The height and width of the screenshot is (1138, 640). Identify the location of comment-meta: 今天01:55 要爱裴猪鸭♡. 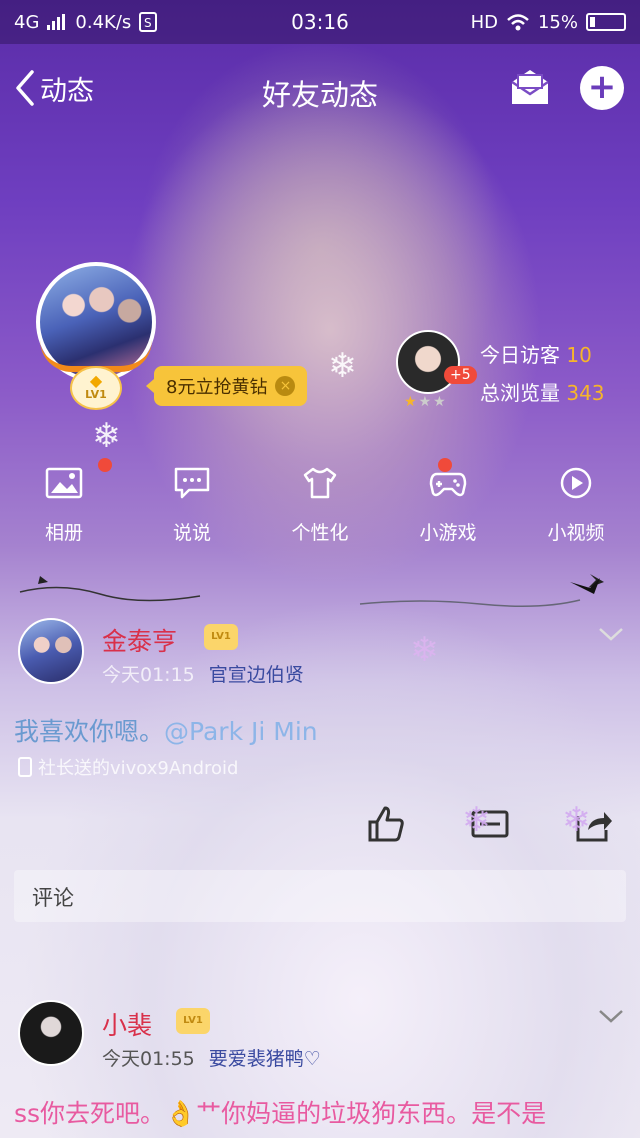
(211, 1057).